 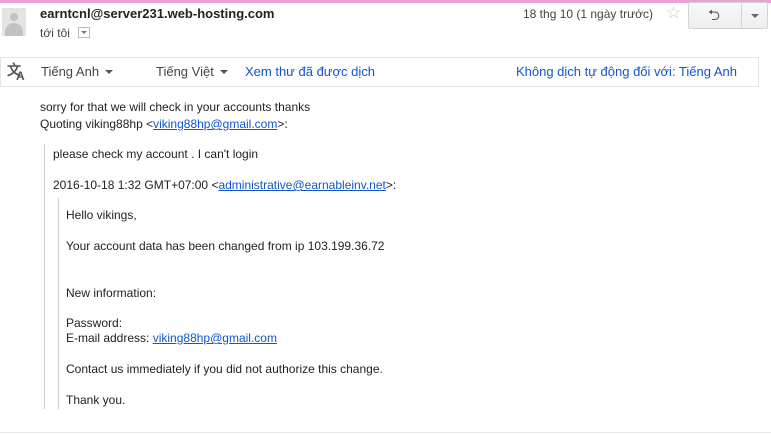 I want to click on quote2-email-line: E-mail address: viking88hp@gmail.com, so click(x=171, y=338).